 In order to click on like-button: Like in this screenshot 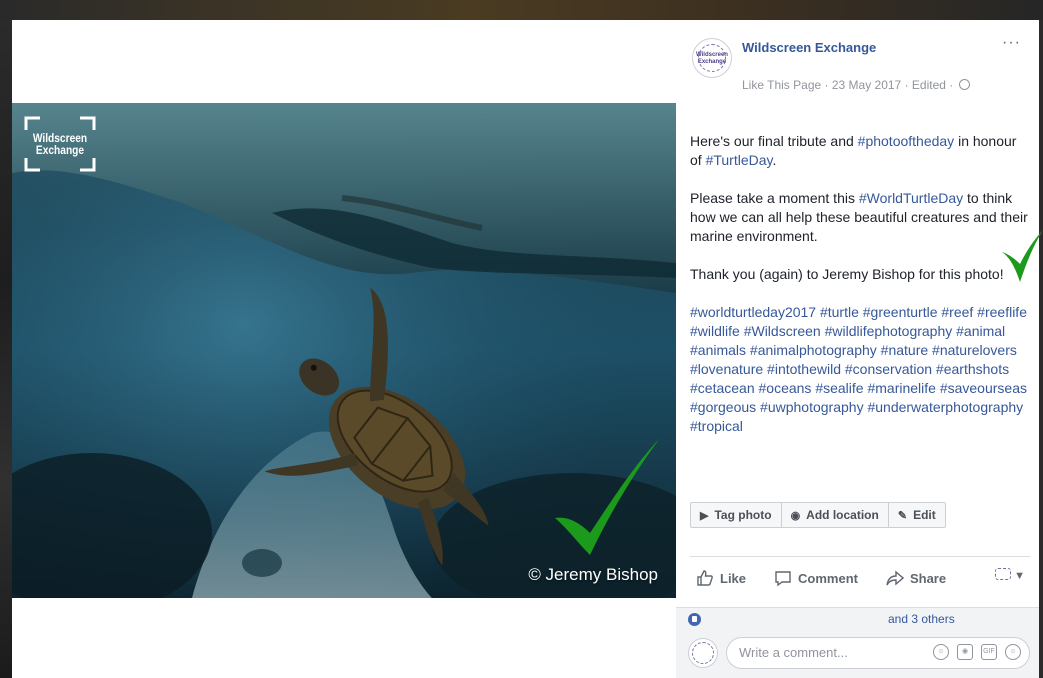, I will do `click(721, 578)`.